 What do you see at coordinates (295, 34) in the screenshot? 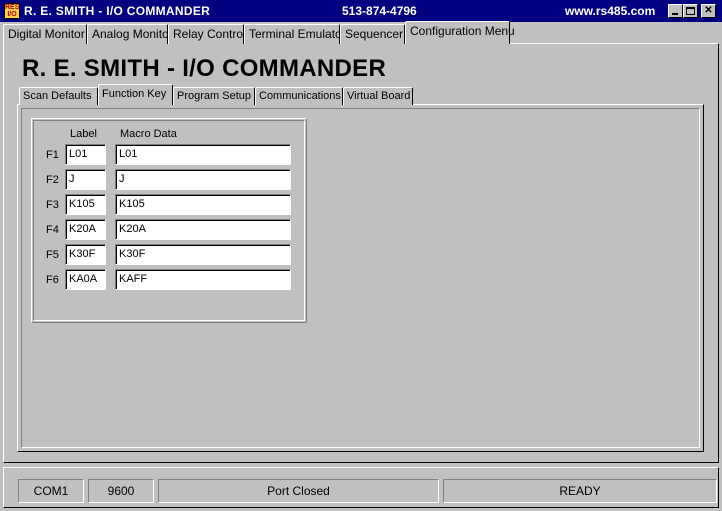
I see `tab-terminal-emulator: Terminal Emulator` at bounding box center [295, 34].